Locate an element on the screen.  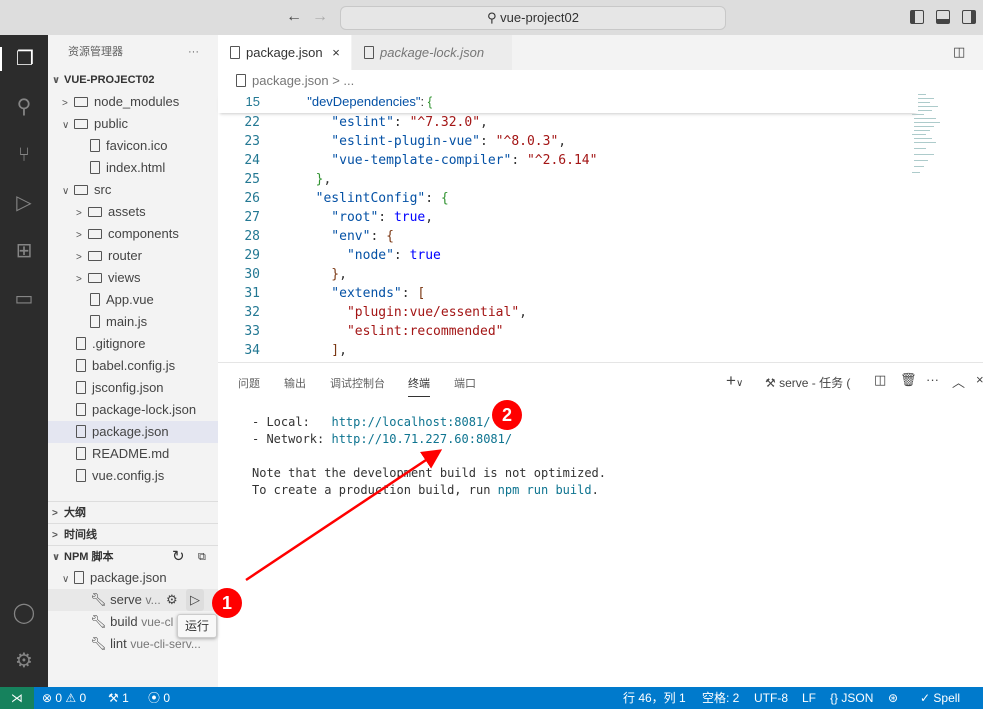
file-icon is located at coordinates (235, 52).